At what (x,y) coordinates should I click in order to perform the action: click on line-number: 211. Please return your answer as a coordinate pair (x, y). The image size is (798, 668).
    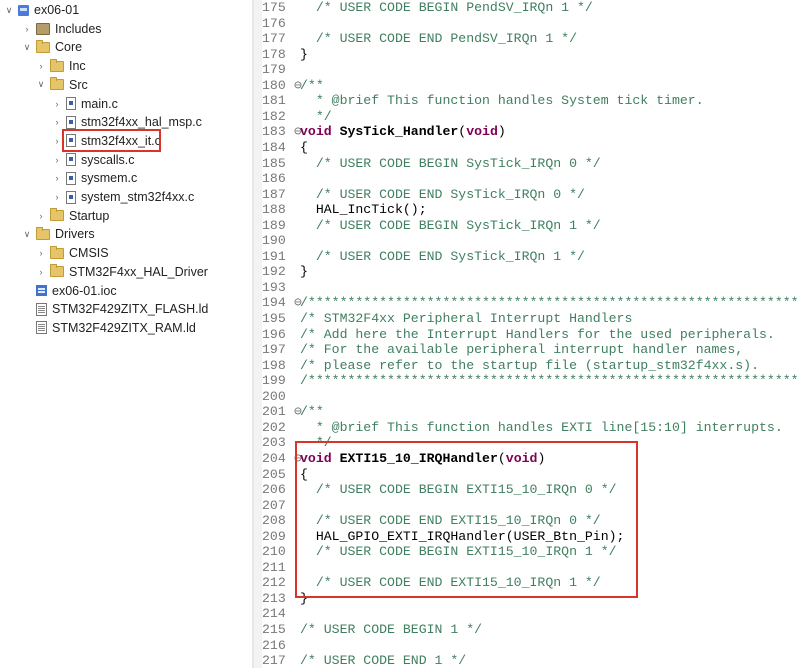
    Looking at the image, I should click on (274, 567).